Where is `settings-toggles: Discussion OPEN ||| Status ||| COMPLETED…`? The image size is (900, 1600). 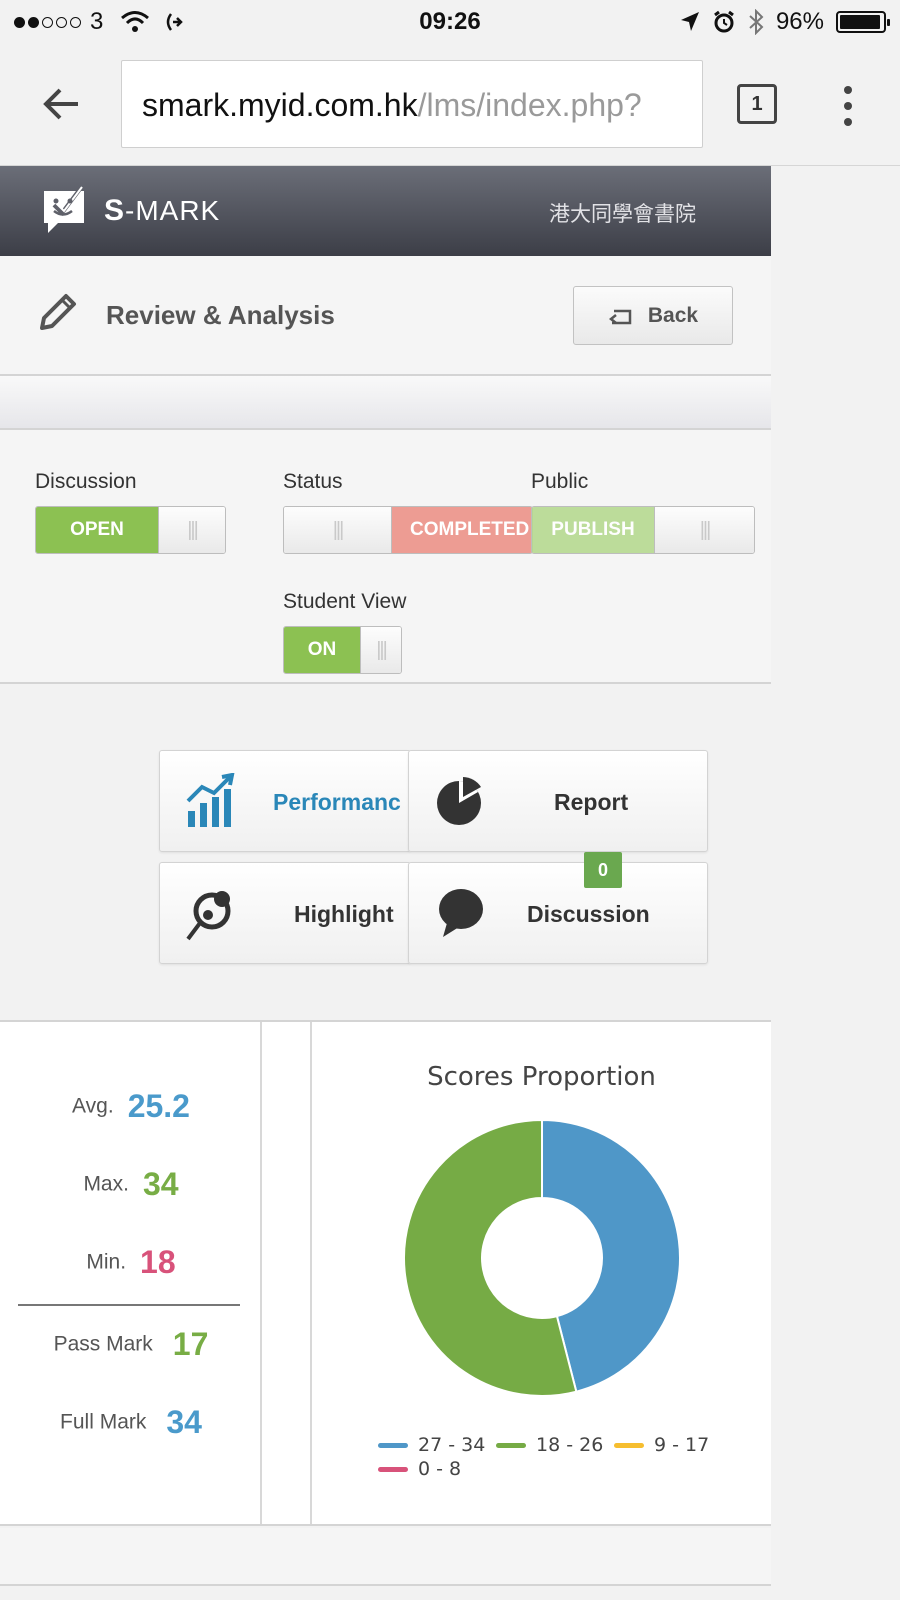 settings-toggles: Discussion OPEN ||| Status ||| COMPLETED… is located at coordinates (385, 557).